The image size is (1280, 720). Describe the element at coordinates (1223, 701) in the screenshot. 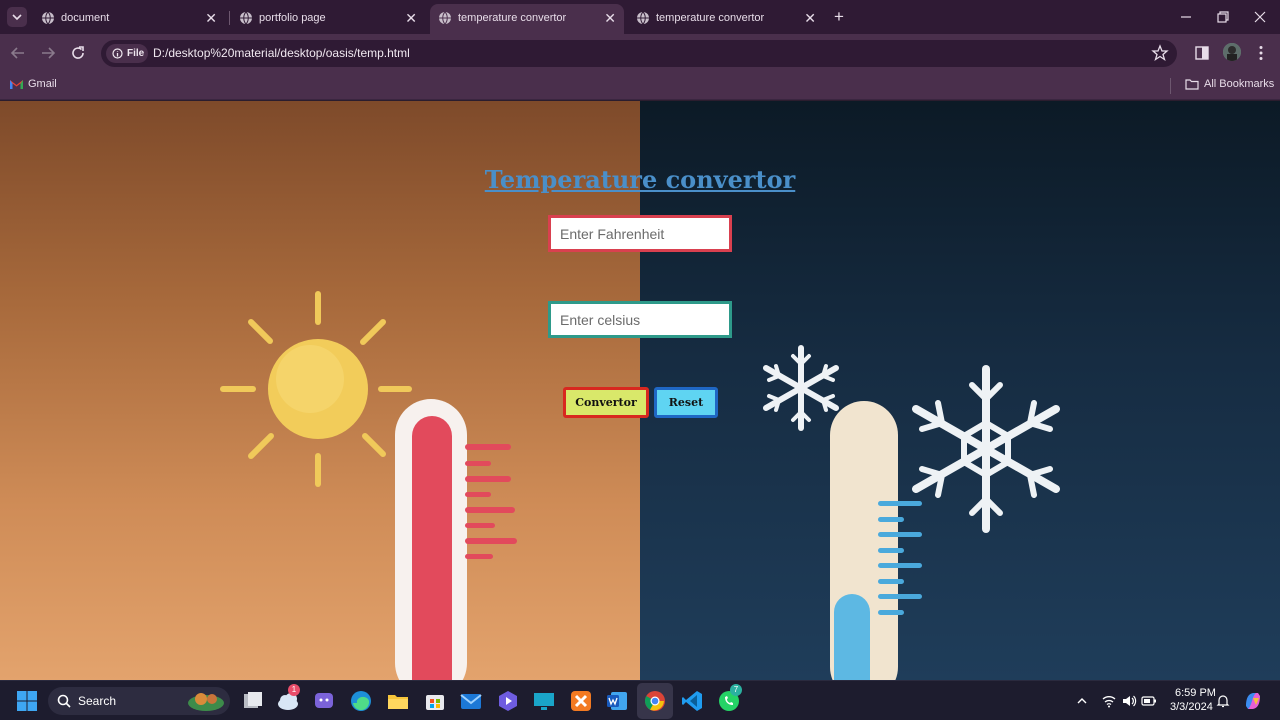

I see `notification-bell-icon` at that location.